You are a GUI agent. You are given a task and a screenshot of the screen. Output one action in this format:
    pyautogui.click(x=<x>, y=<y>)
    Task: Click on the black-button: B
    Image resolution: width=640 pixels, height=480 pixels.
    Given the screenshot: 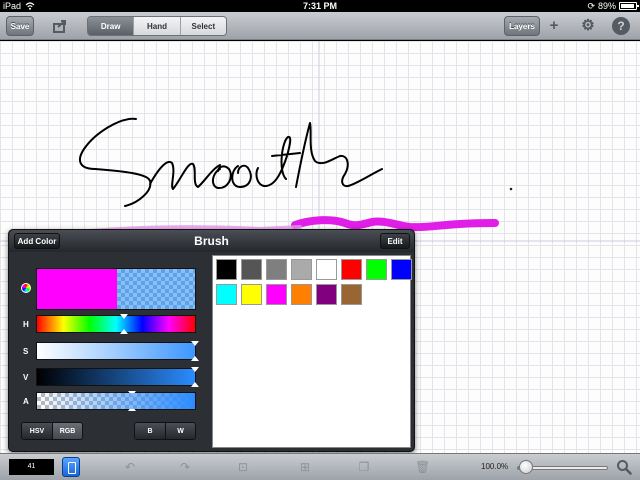 What is the action you would take?
    pyautogui.click(x=150, y=431)
    